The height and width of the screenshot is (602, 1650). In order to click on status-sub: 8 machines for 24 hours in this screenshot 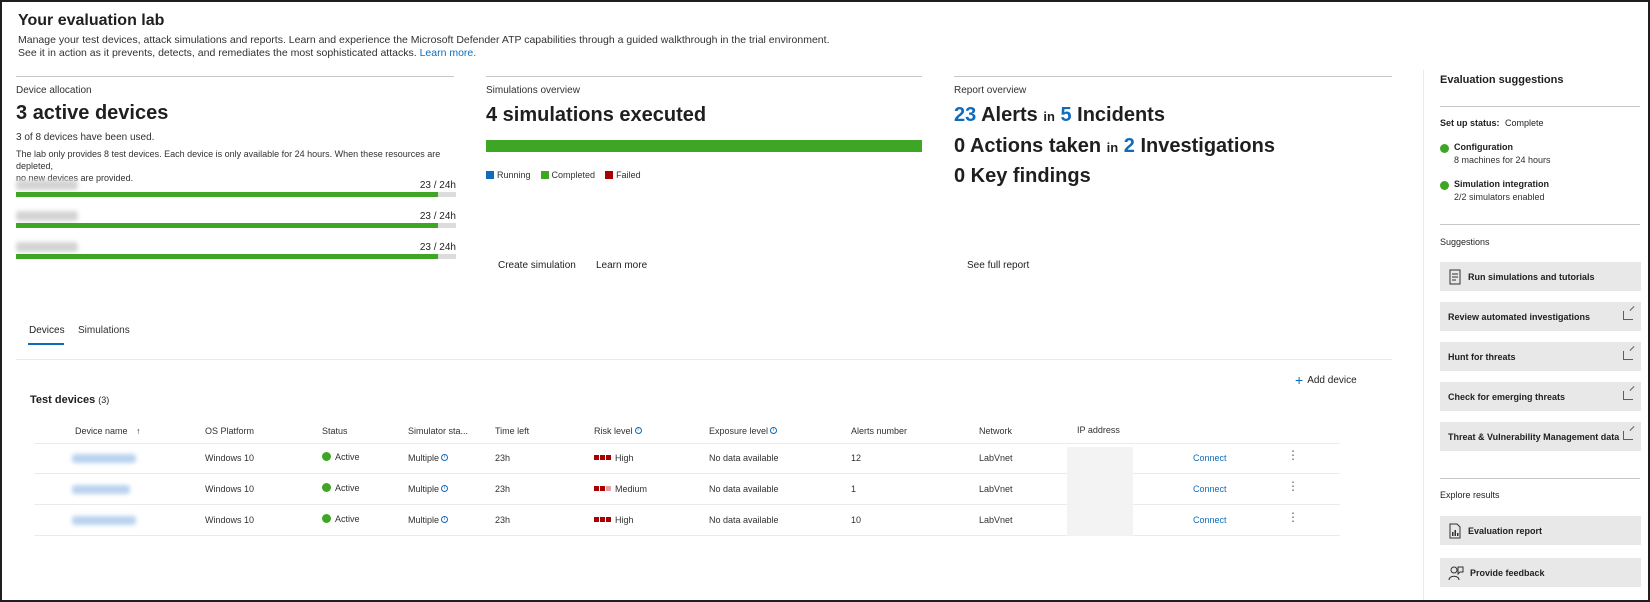, I will do `click(1502, 160)`.